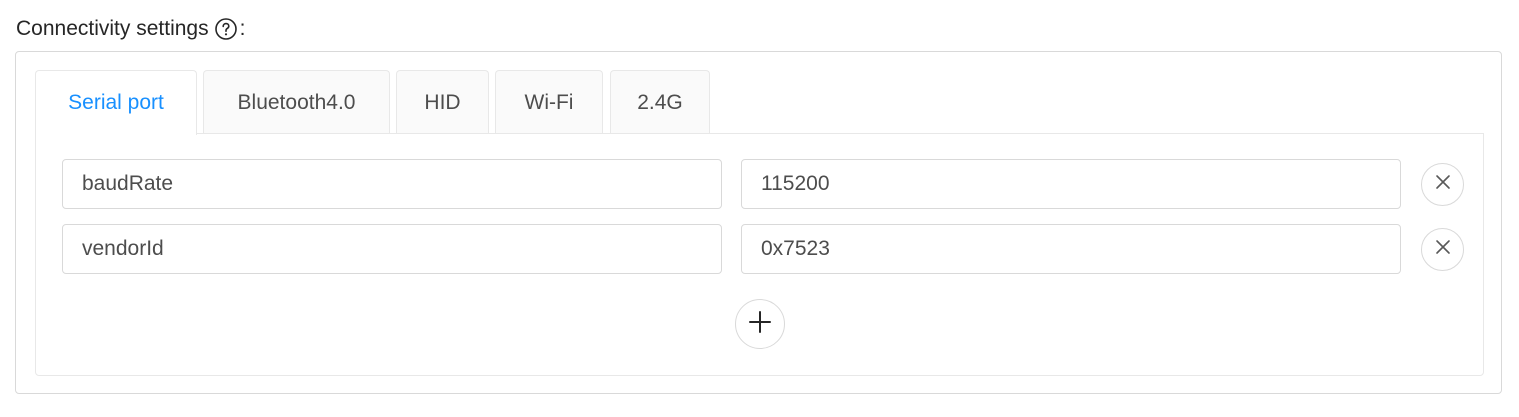 This screenshot has height=417, width=1519. I want to click on tab-label: 2.4G, so click(660, 102).